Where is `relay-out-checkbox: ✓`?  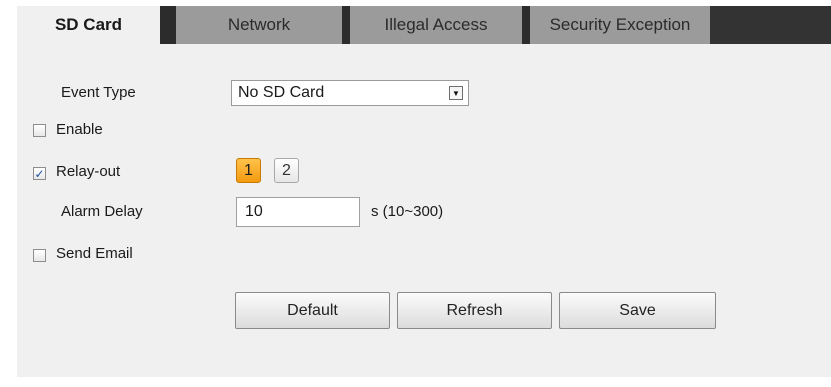
relay-out-checkbox: ✓ is located at coordinates (39, 173).